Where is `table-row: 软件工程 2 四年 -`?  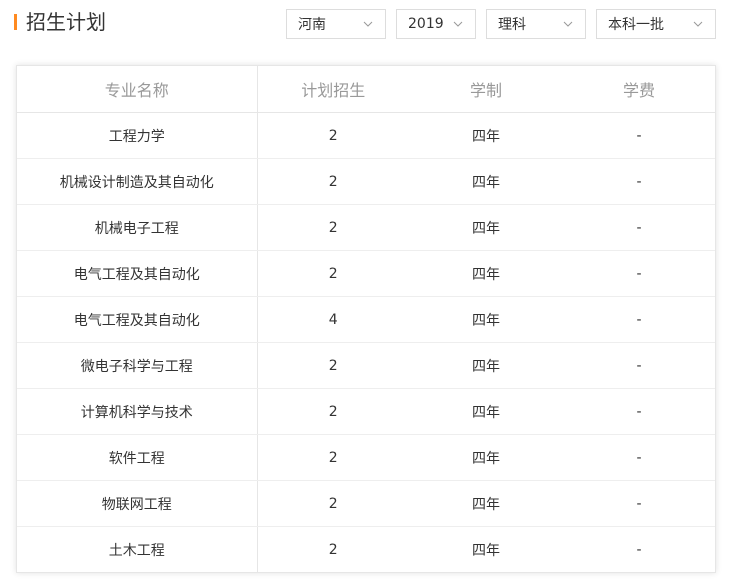 table-row: 软件工程 2 四年 - is located at coordinates (366, 457).